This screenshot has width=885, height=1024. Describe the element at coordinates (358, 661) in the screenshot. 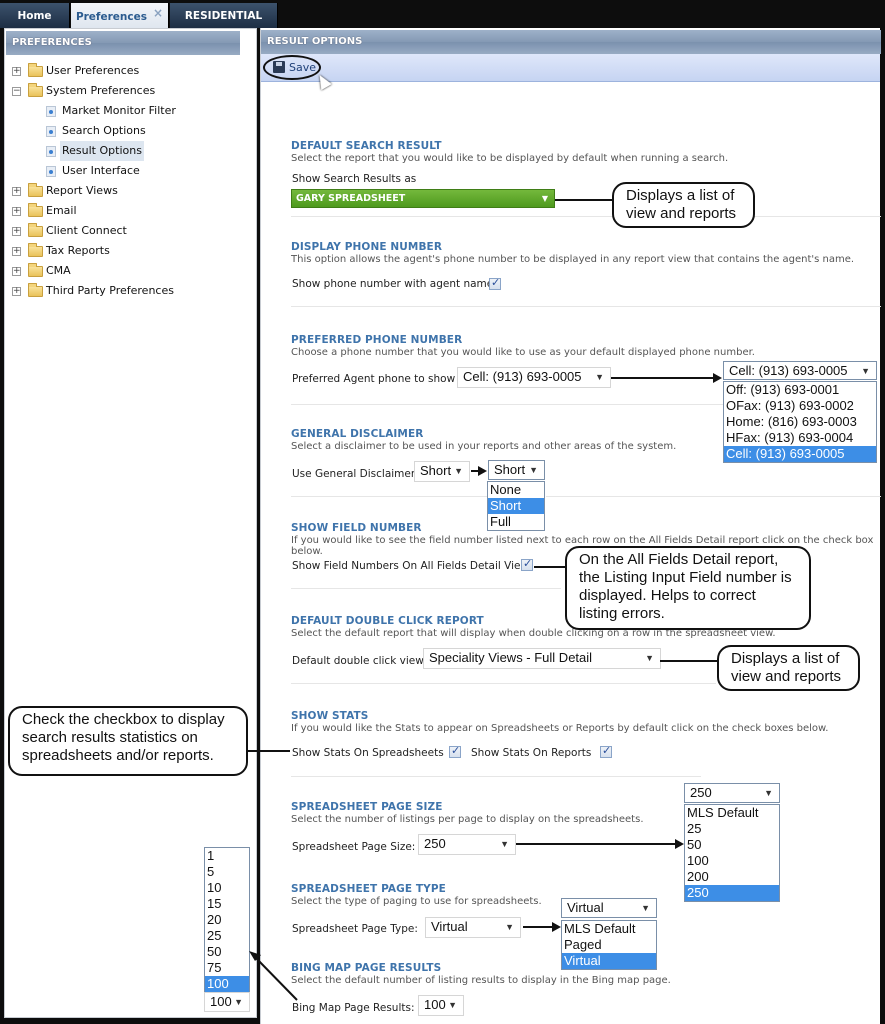

I see `double-click-label: Default double click view` at that location.